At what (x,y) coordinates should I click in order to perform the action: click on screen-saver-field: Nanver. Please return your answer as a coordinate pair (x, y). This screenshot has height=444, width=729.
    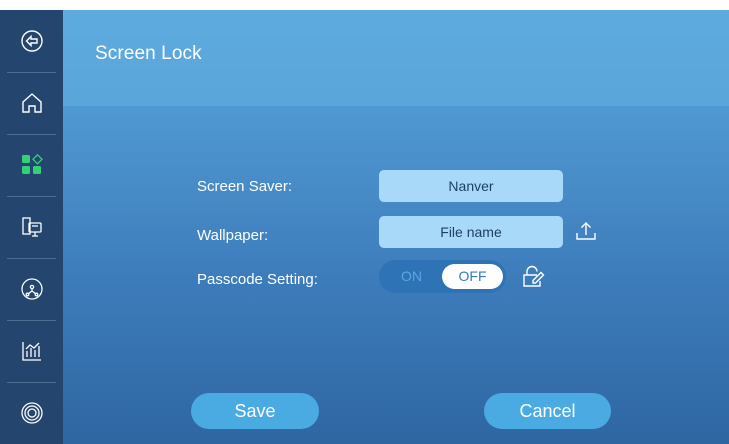
    Looking at the image, I should click on (471, 186).